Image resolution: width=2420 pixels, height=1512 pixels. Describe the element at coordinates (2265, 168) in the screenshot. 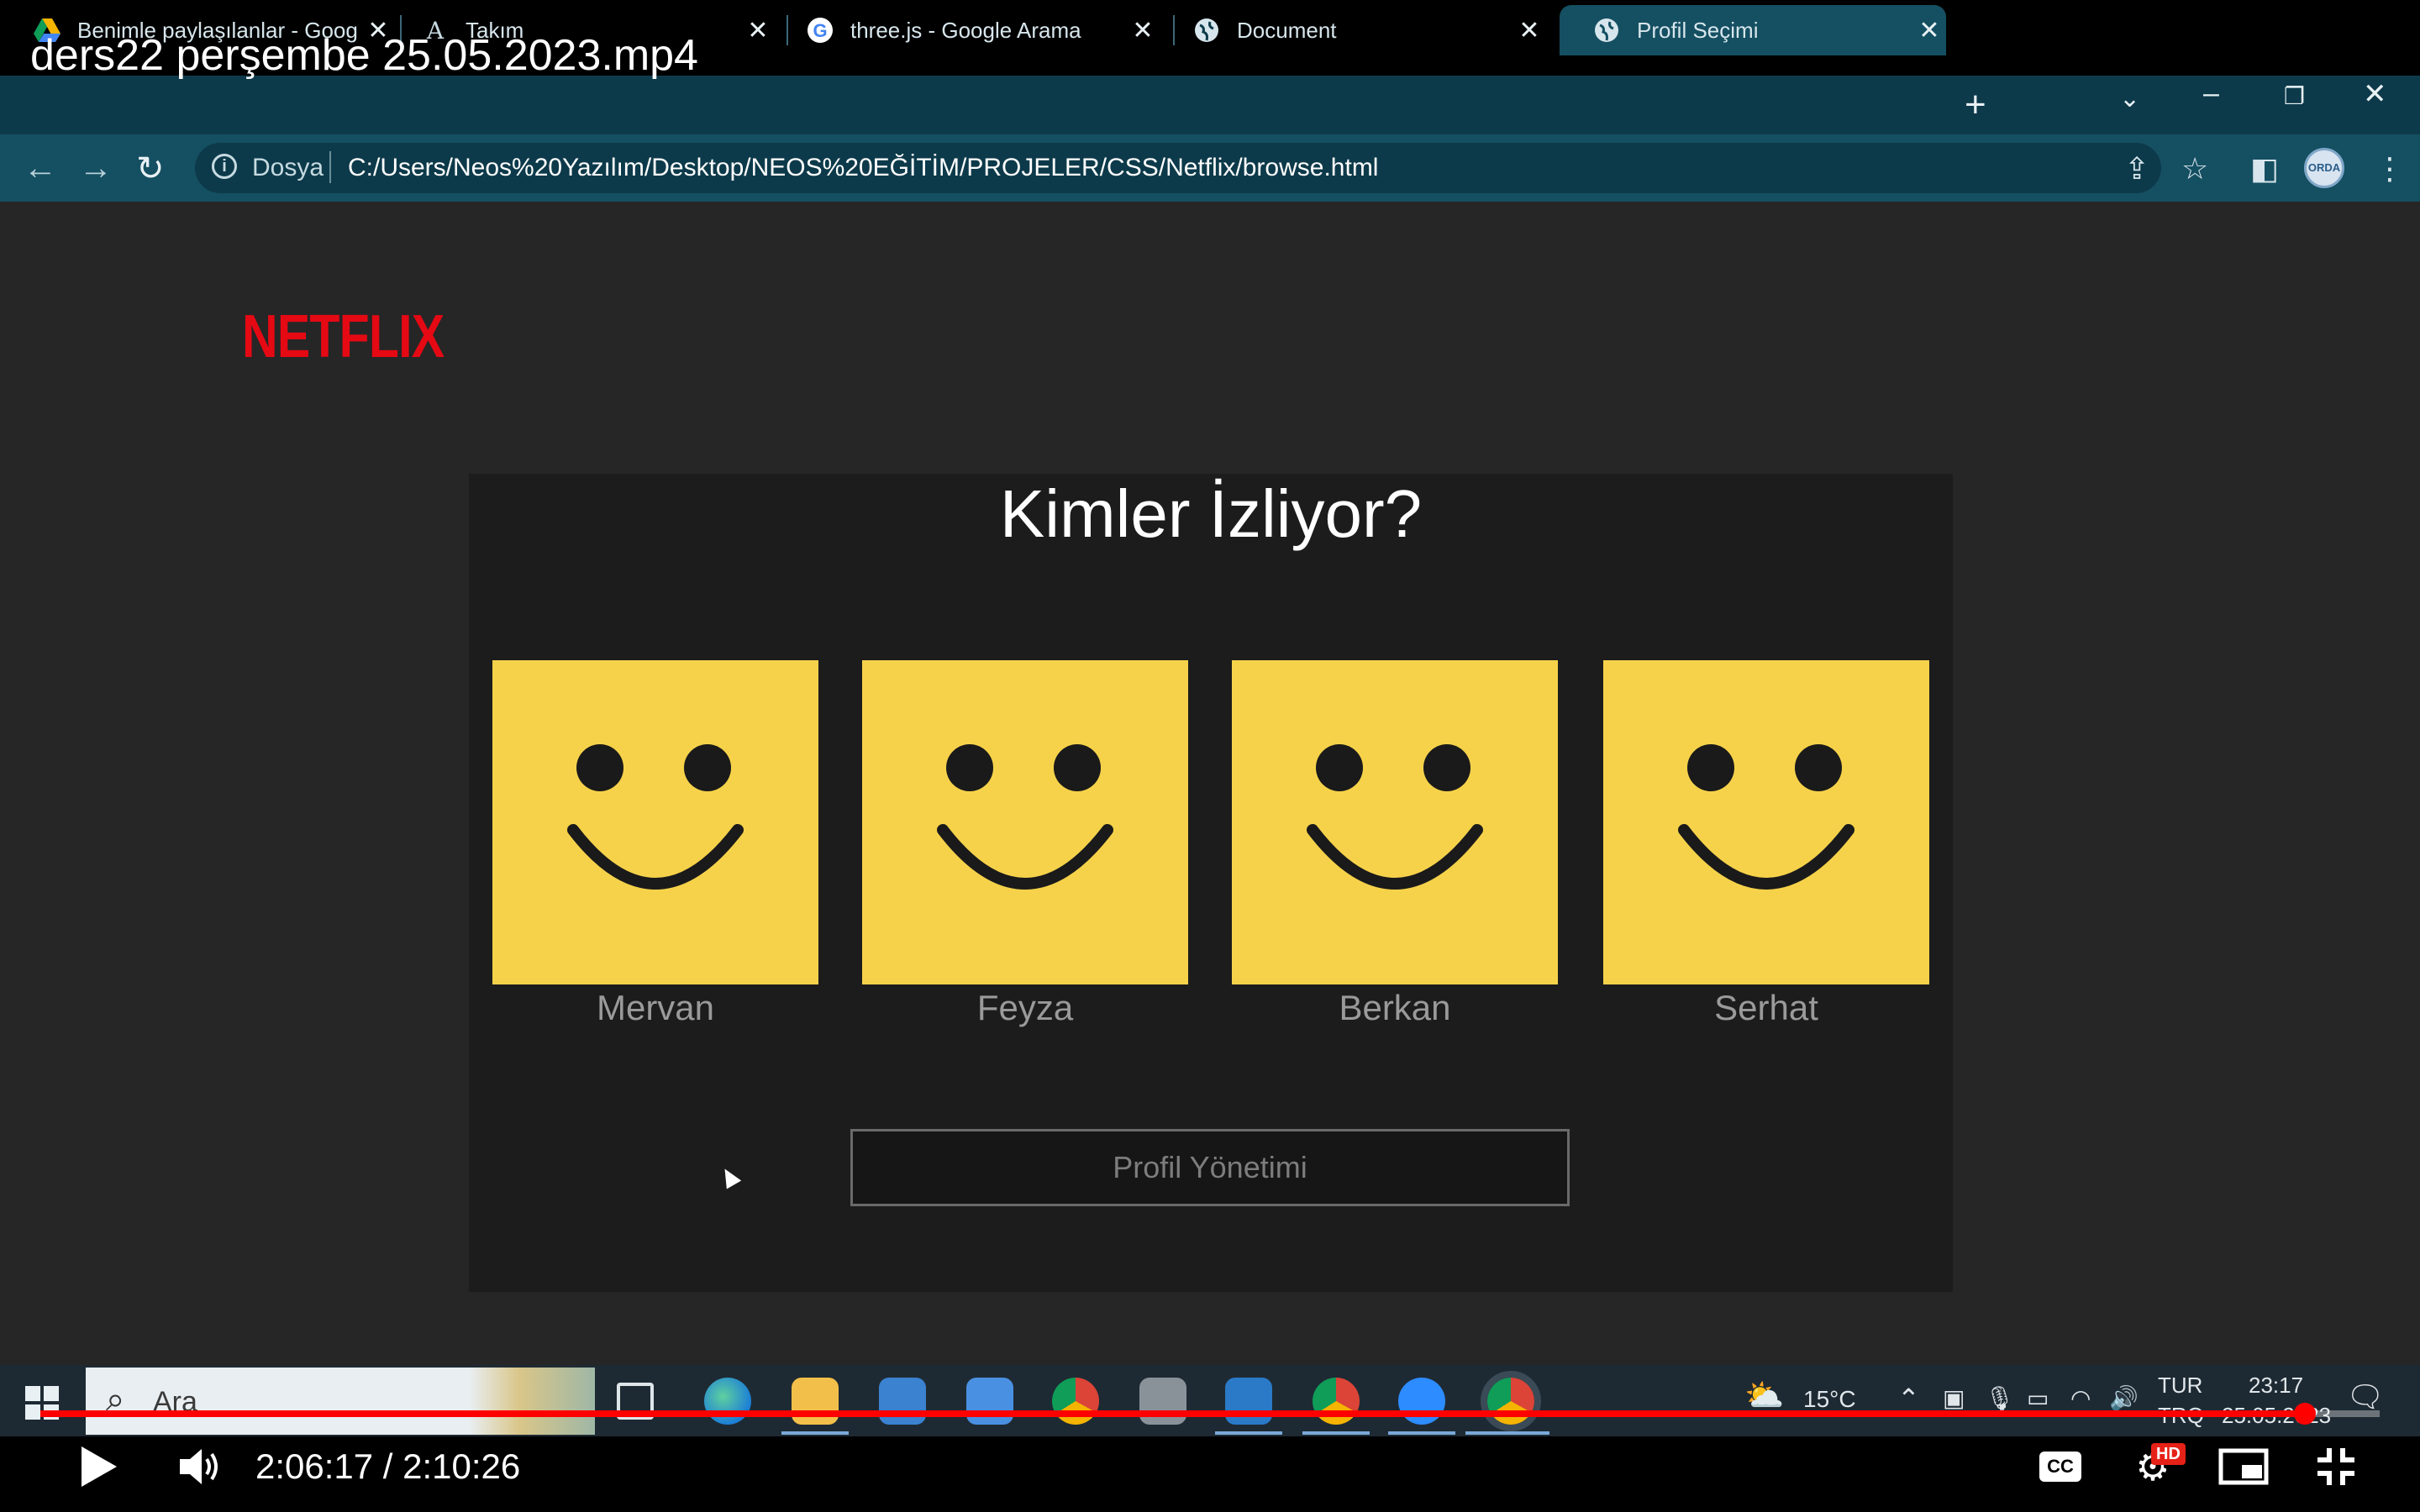

I see `side-panel-icon: ◧` at that location.